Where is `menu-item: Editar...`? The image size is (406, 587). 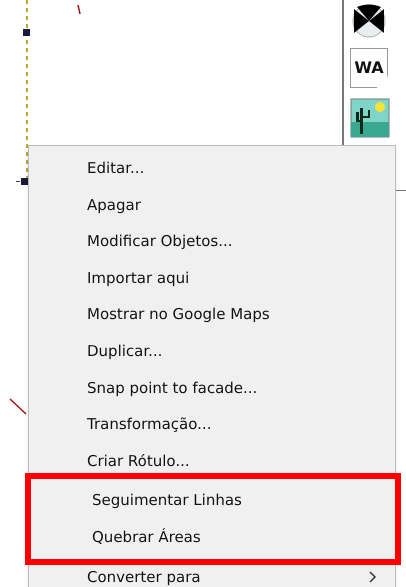 menu-item: Editar... is located at coordinates (212, 168).